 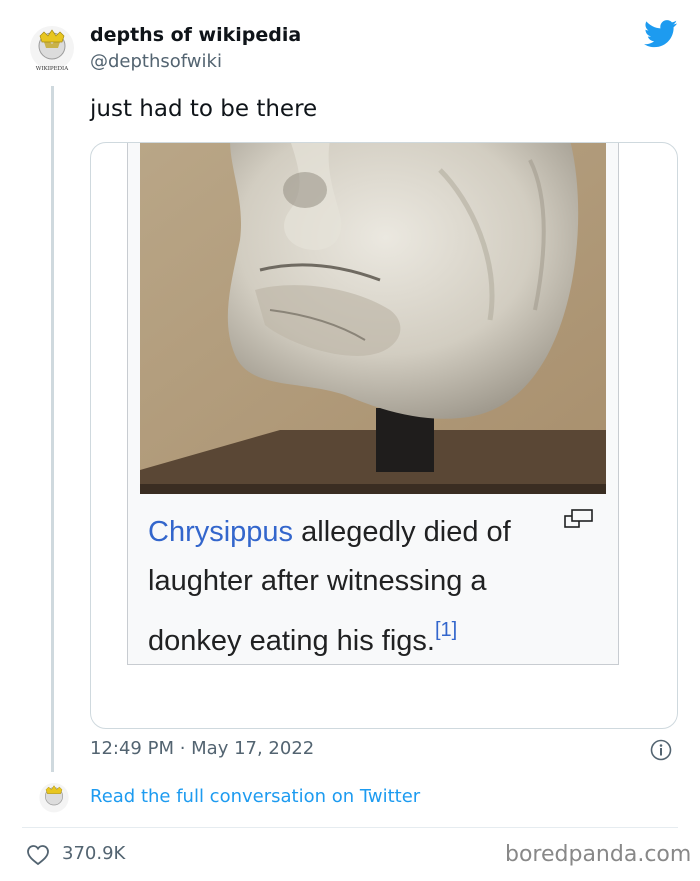 What do you see at coordinates (52, 429) in the screenshot?
I see `thread-line` at bounding box center [52, 429].